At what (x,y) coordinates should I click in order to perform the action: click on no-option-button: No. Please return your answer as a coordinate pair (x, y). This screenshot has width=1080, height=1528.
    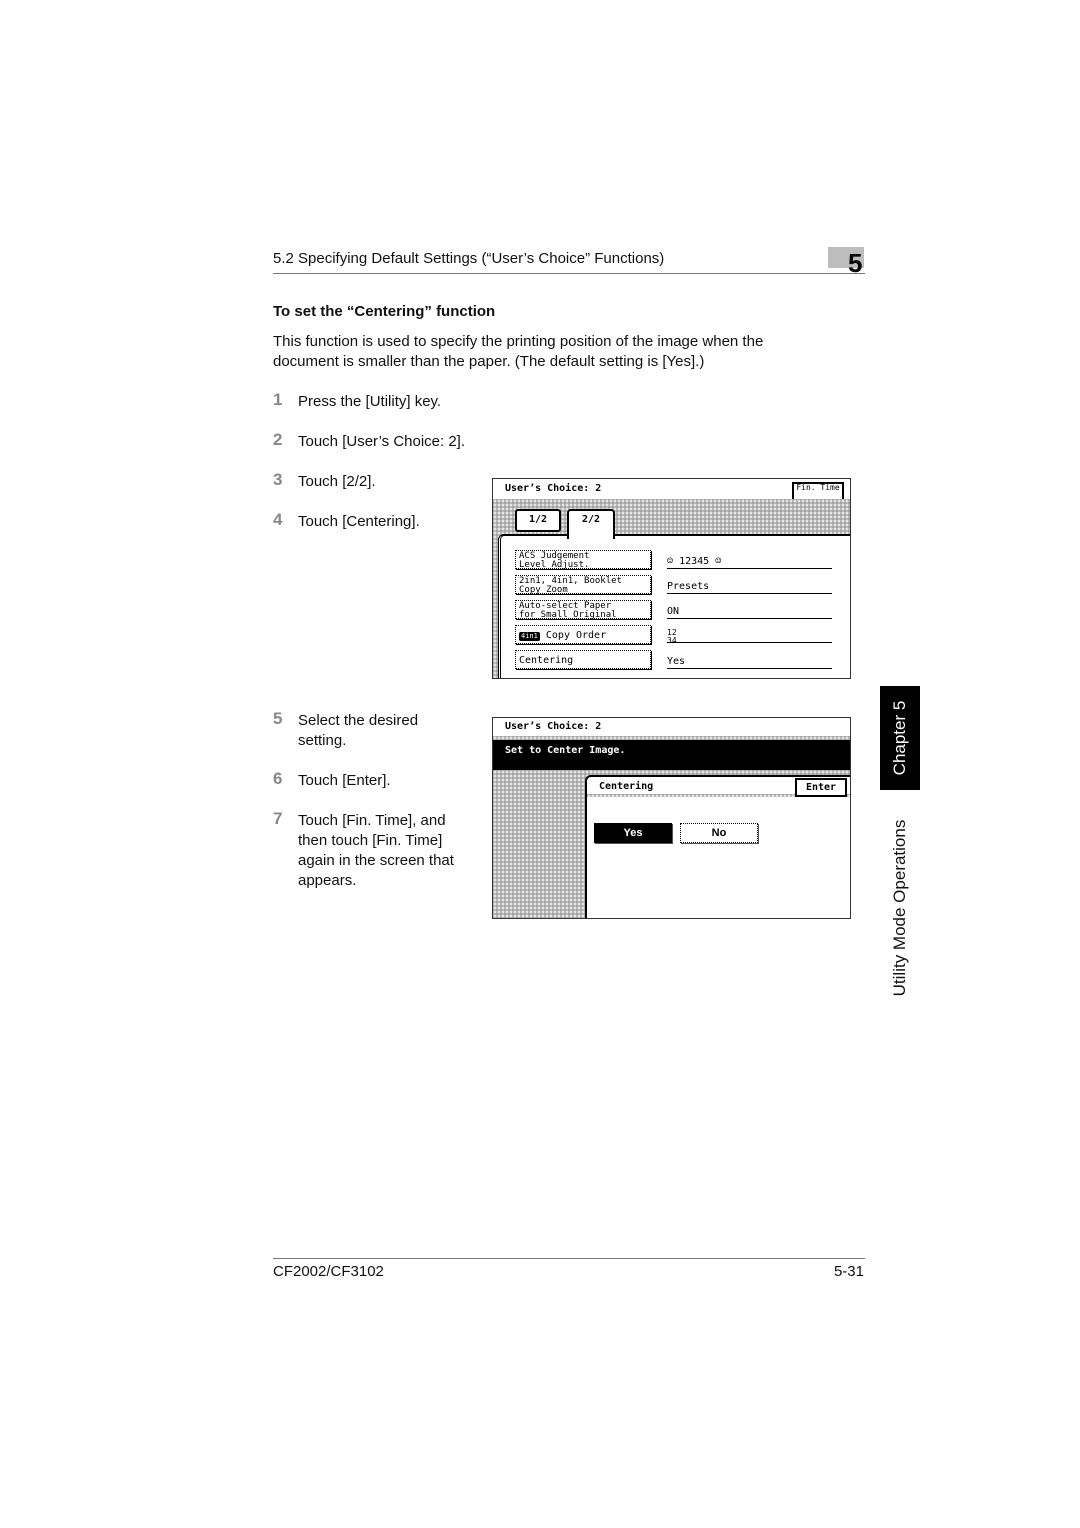
    Looking at the image, I should click on (719, 833).